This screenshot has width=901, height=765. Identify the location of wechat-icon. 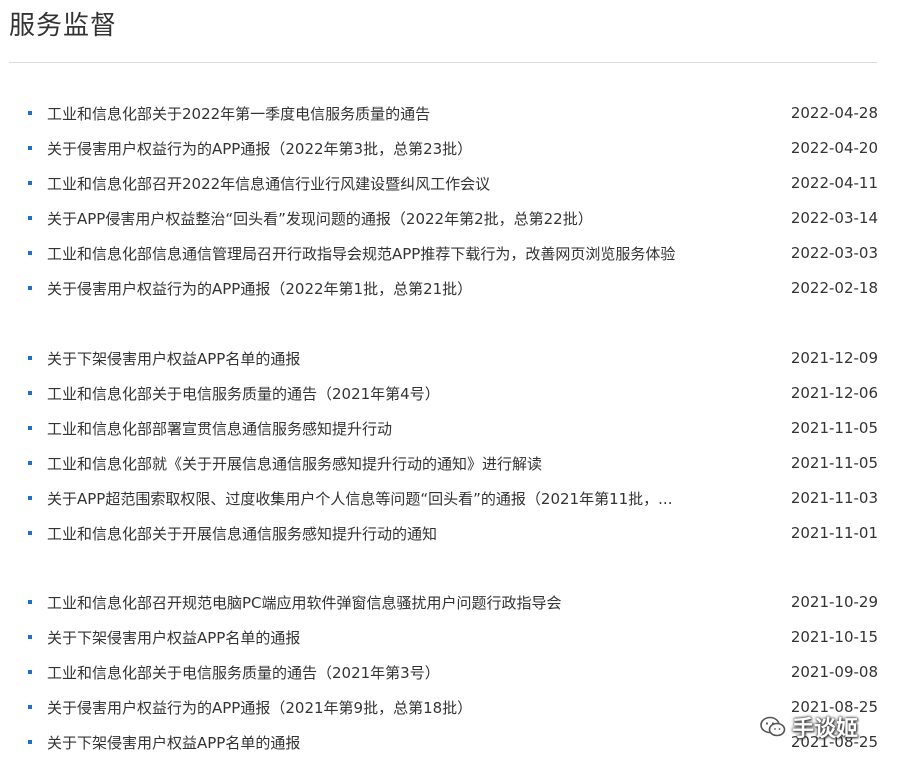
(773, 726).